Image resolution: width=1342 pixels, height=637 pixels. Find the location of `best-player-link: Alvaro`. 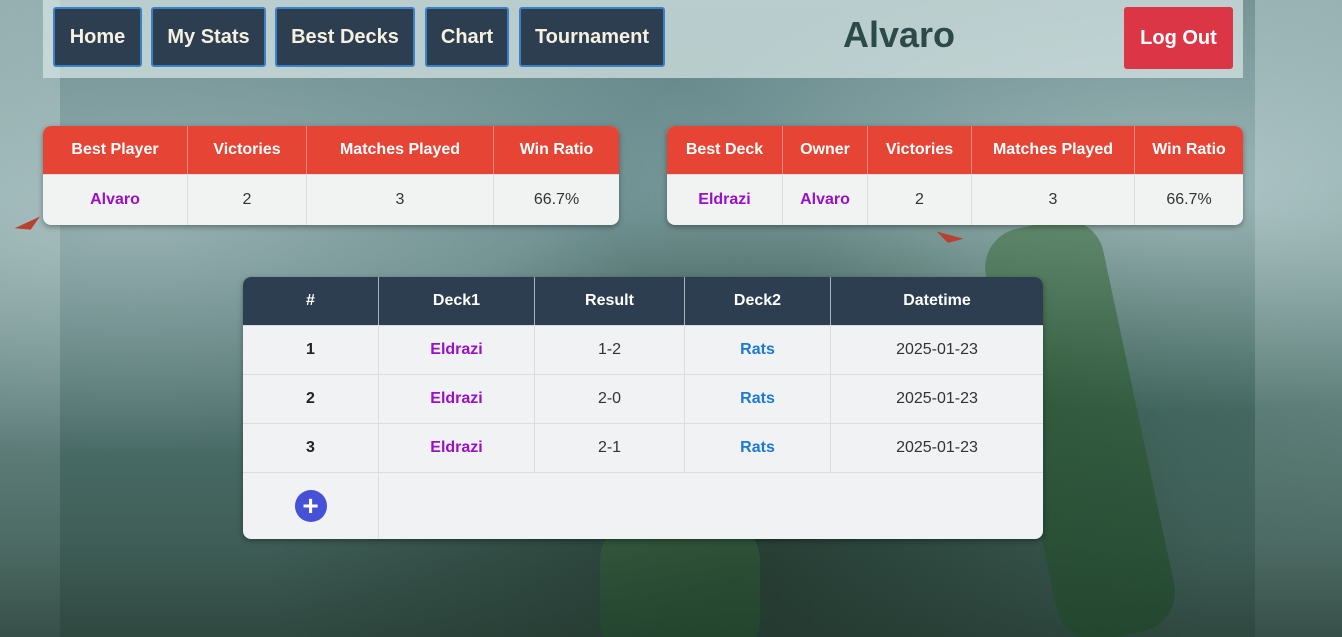

best-player-link: Alvaro is located at coordinates (115, 199).